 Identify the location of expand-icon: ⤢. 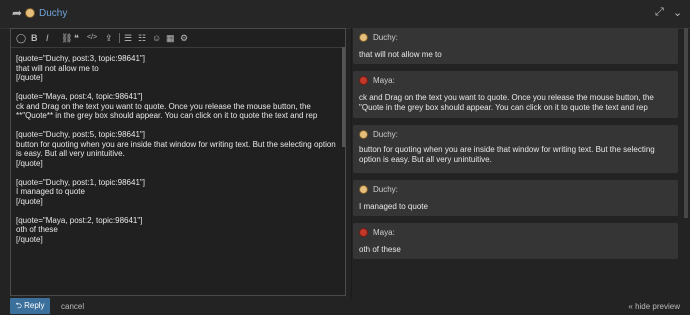
(659, 12).